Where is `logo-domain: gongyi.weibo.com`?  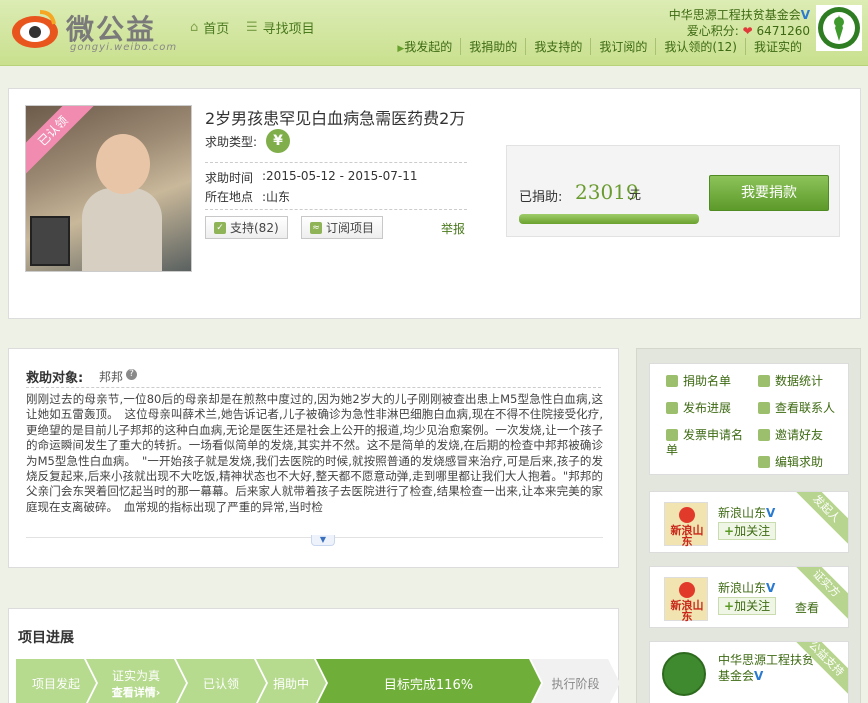
logo-domain: gongyi.weibo.com is located at coordinates (124, 47).